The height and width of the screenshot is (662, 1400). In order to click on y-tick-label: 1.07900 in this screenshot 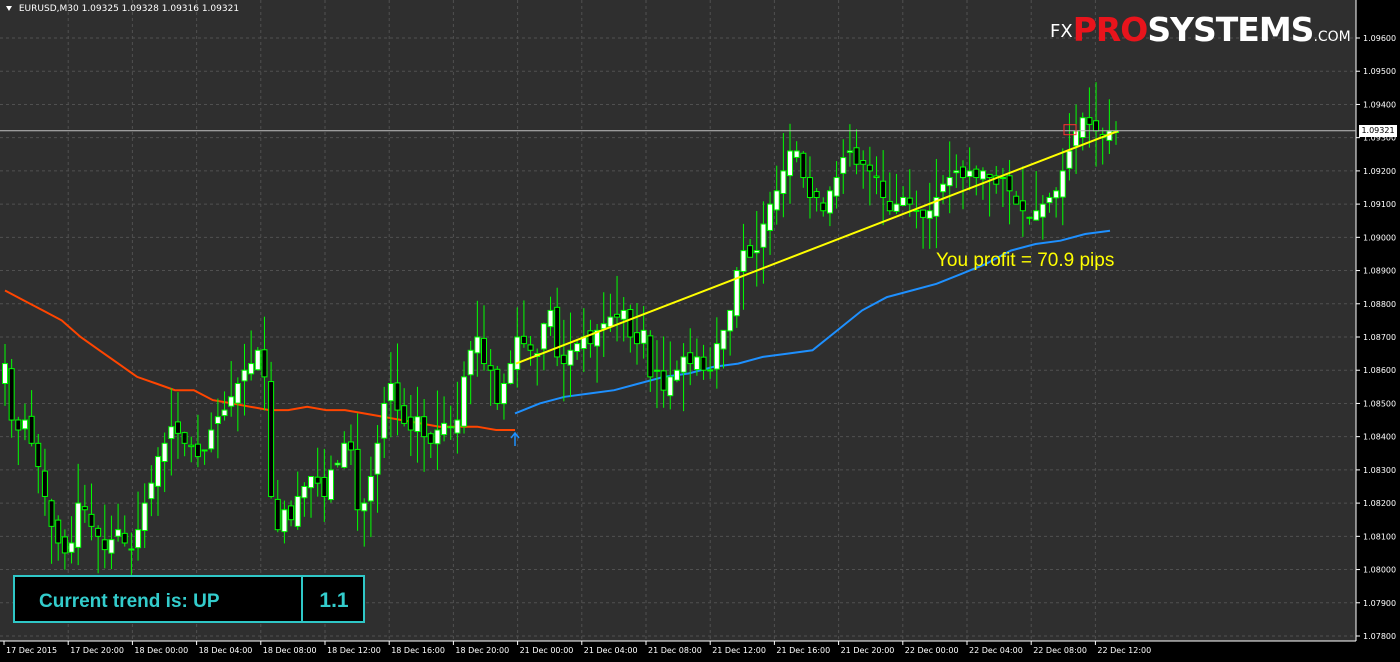, I will do `click(1379, 603)`.